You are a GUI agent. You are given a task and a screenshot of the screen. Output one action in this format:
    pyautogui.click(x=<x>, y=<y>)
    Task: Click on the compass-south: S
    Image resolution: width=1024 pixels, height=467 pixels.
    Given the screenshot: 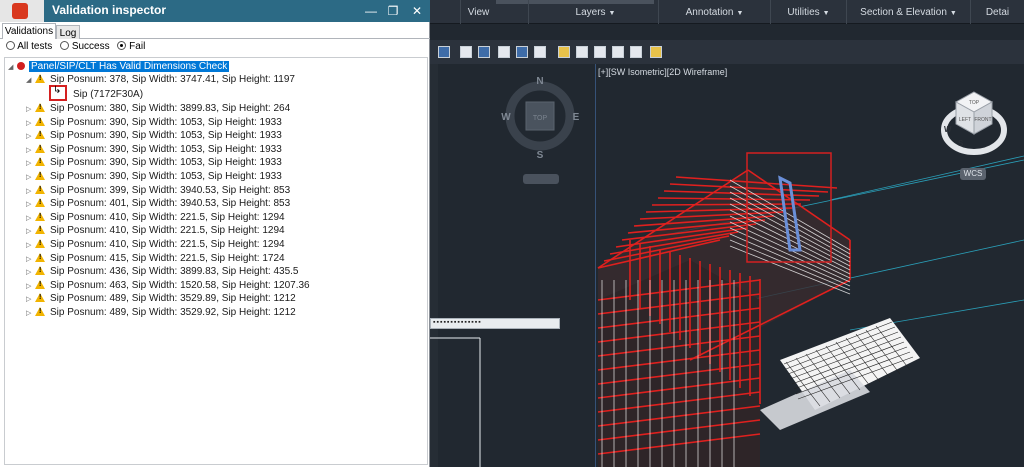 What is the action you would take?
    pyautogui.click(x=540, y=155)
    